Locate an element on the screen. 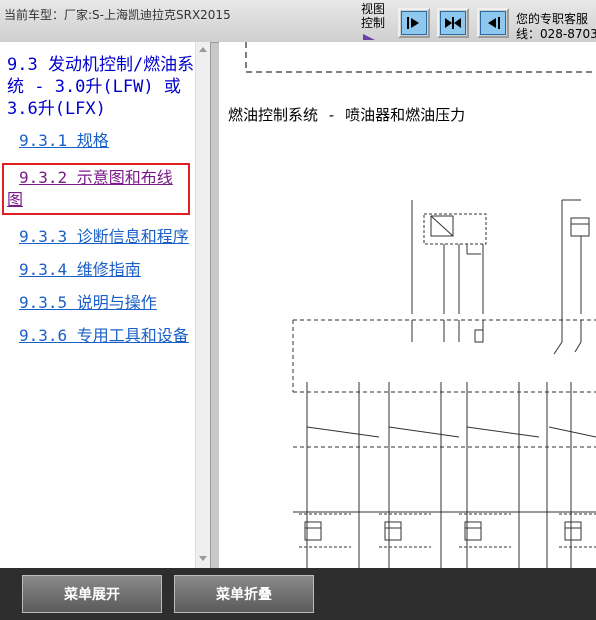 This screenshot has width=596, height=620. bottom-bar: 菜单展开 菜单折叠 is located at coordinates (298, 594).